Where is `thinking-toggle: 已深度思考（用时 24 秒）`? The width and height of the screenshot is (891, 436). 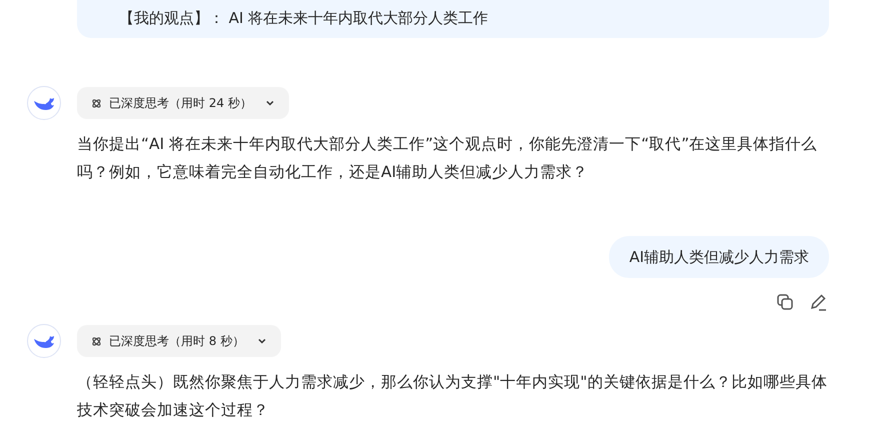 thinking-toggle: 已深度思考（用时 24 秒） is located at coordinates (183, 103).